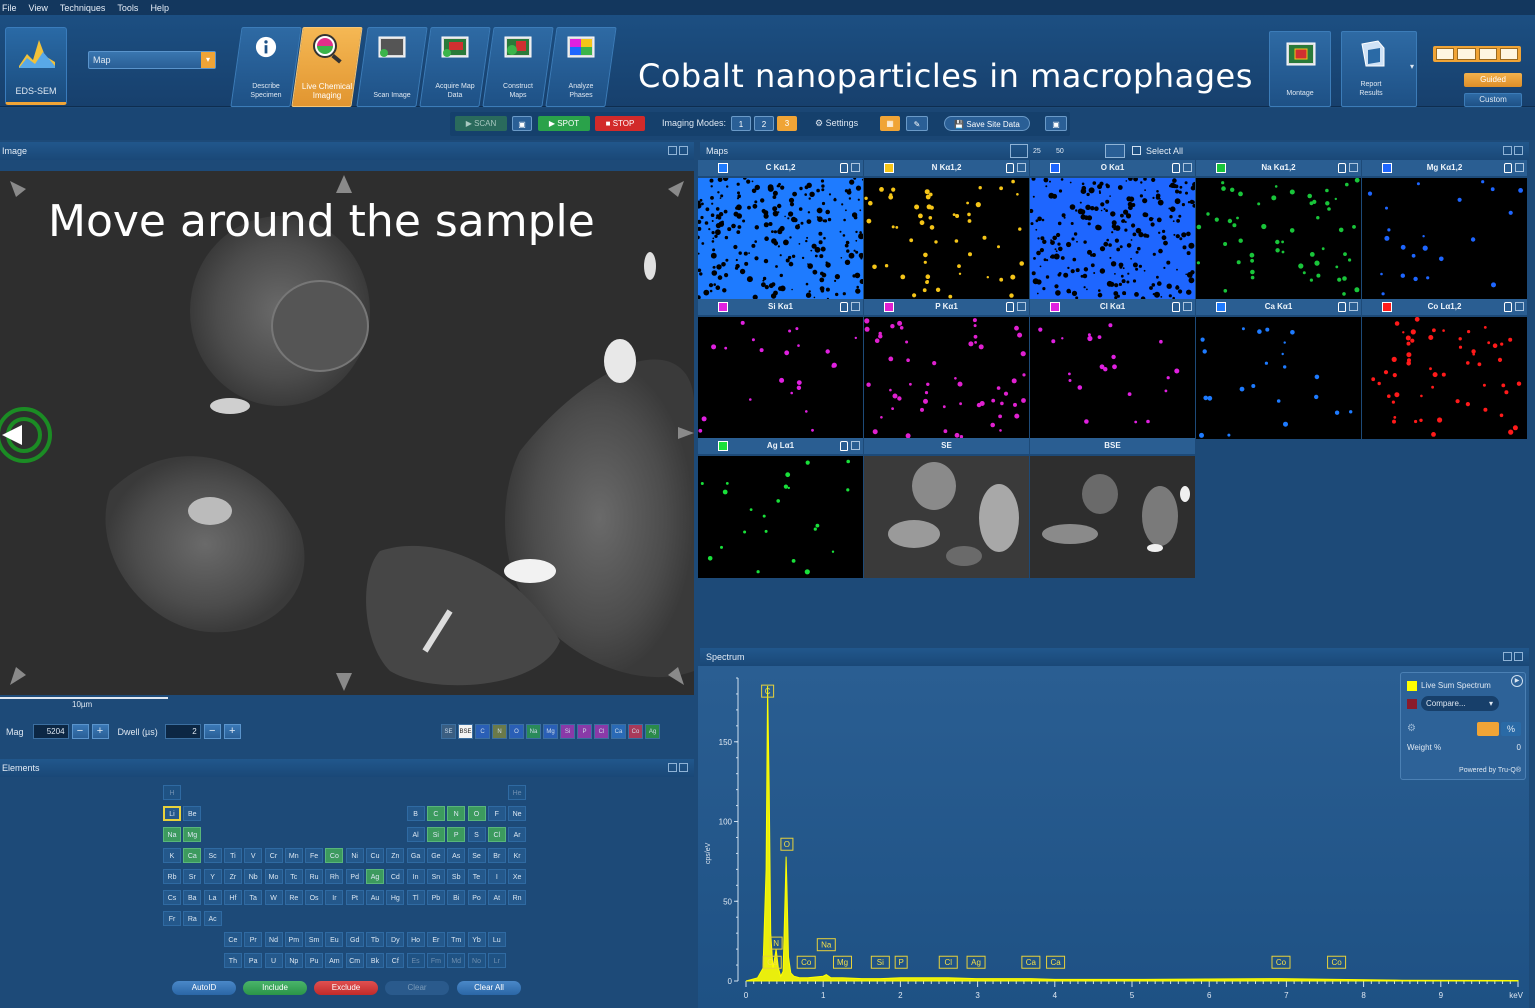  What do you see at coordinates (152, 60) in the screenshot?
I see `mode-select: Map ▾` at bounding box center [152, 60].